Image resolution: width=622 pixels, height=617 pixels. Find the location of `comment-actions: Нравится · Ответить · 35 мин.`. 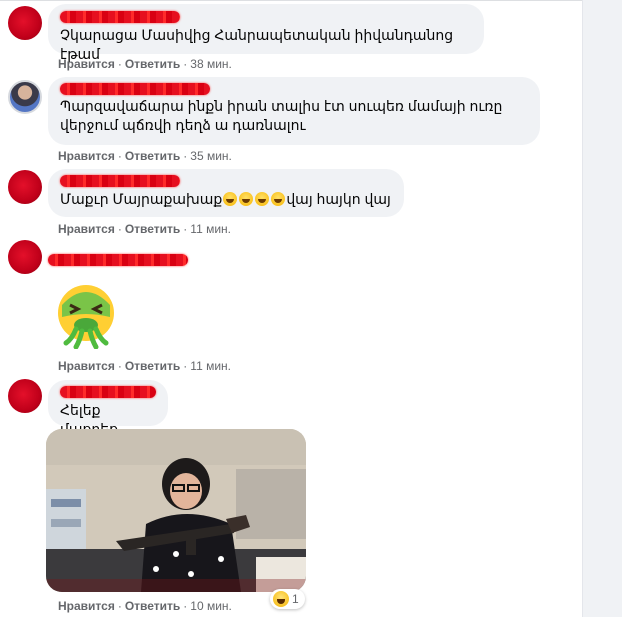

comment-actions: Нравится · Ответить · 35 мин. is located at coordinates (145, 156).